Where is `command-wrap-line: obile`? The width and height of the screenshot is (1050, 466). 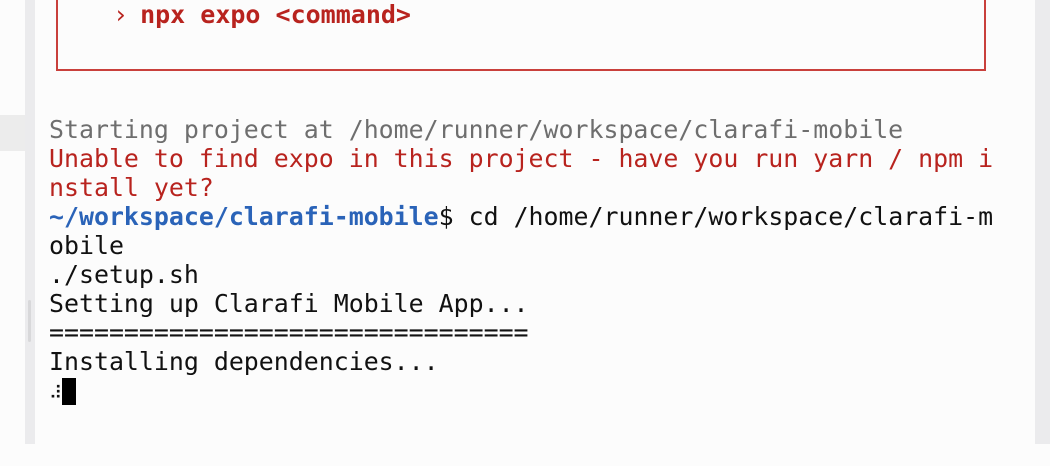
command-wrap-line: obile is located at coordinates (86, 245).